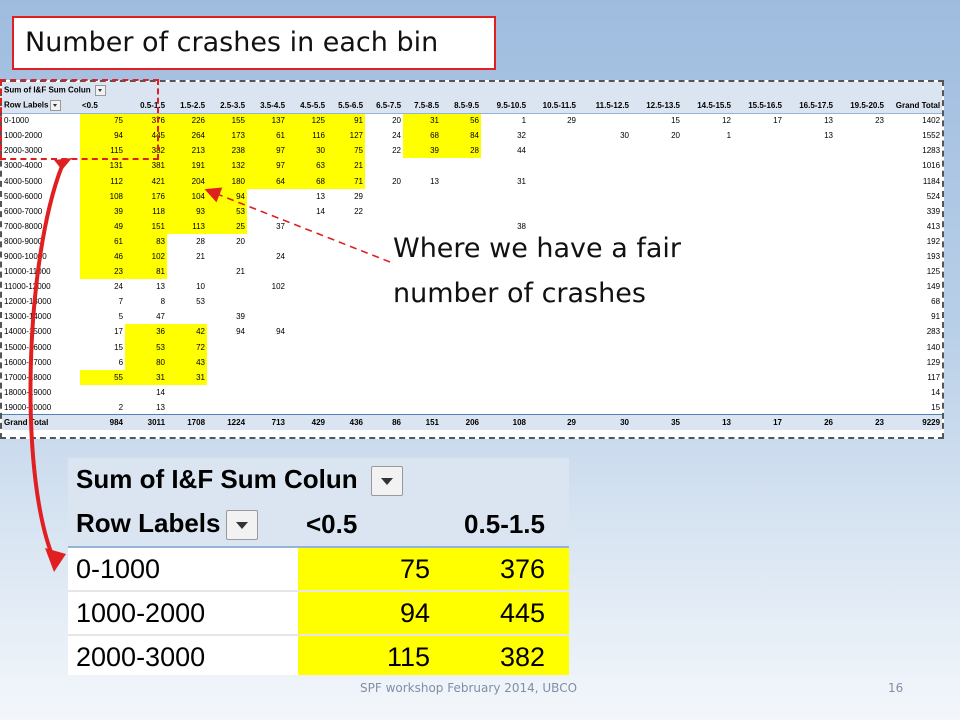 This screenshot has height=720, width=960. Describe the element at coordinates (201, 256) in the screenshot. I see `table-cell: 21` at that location.